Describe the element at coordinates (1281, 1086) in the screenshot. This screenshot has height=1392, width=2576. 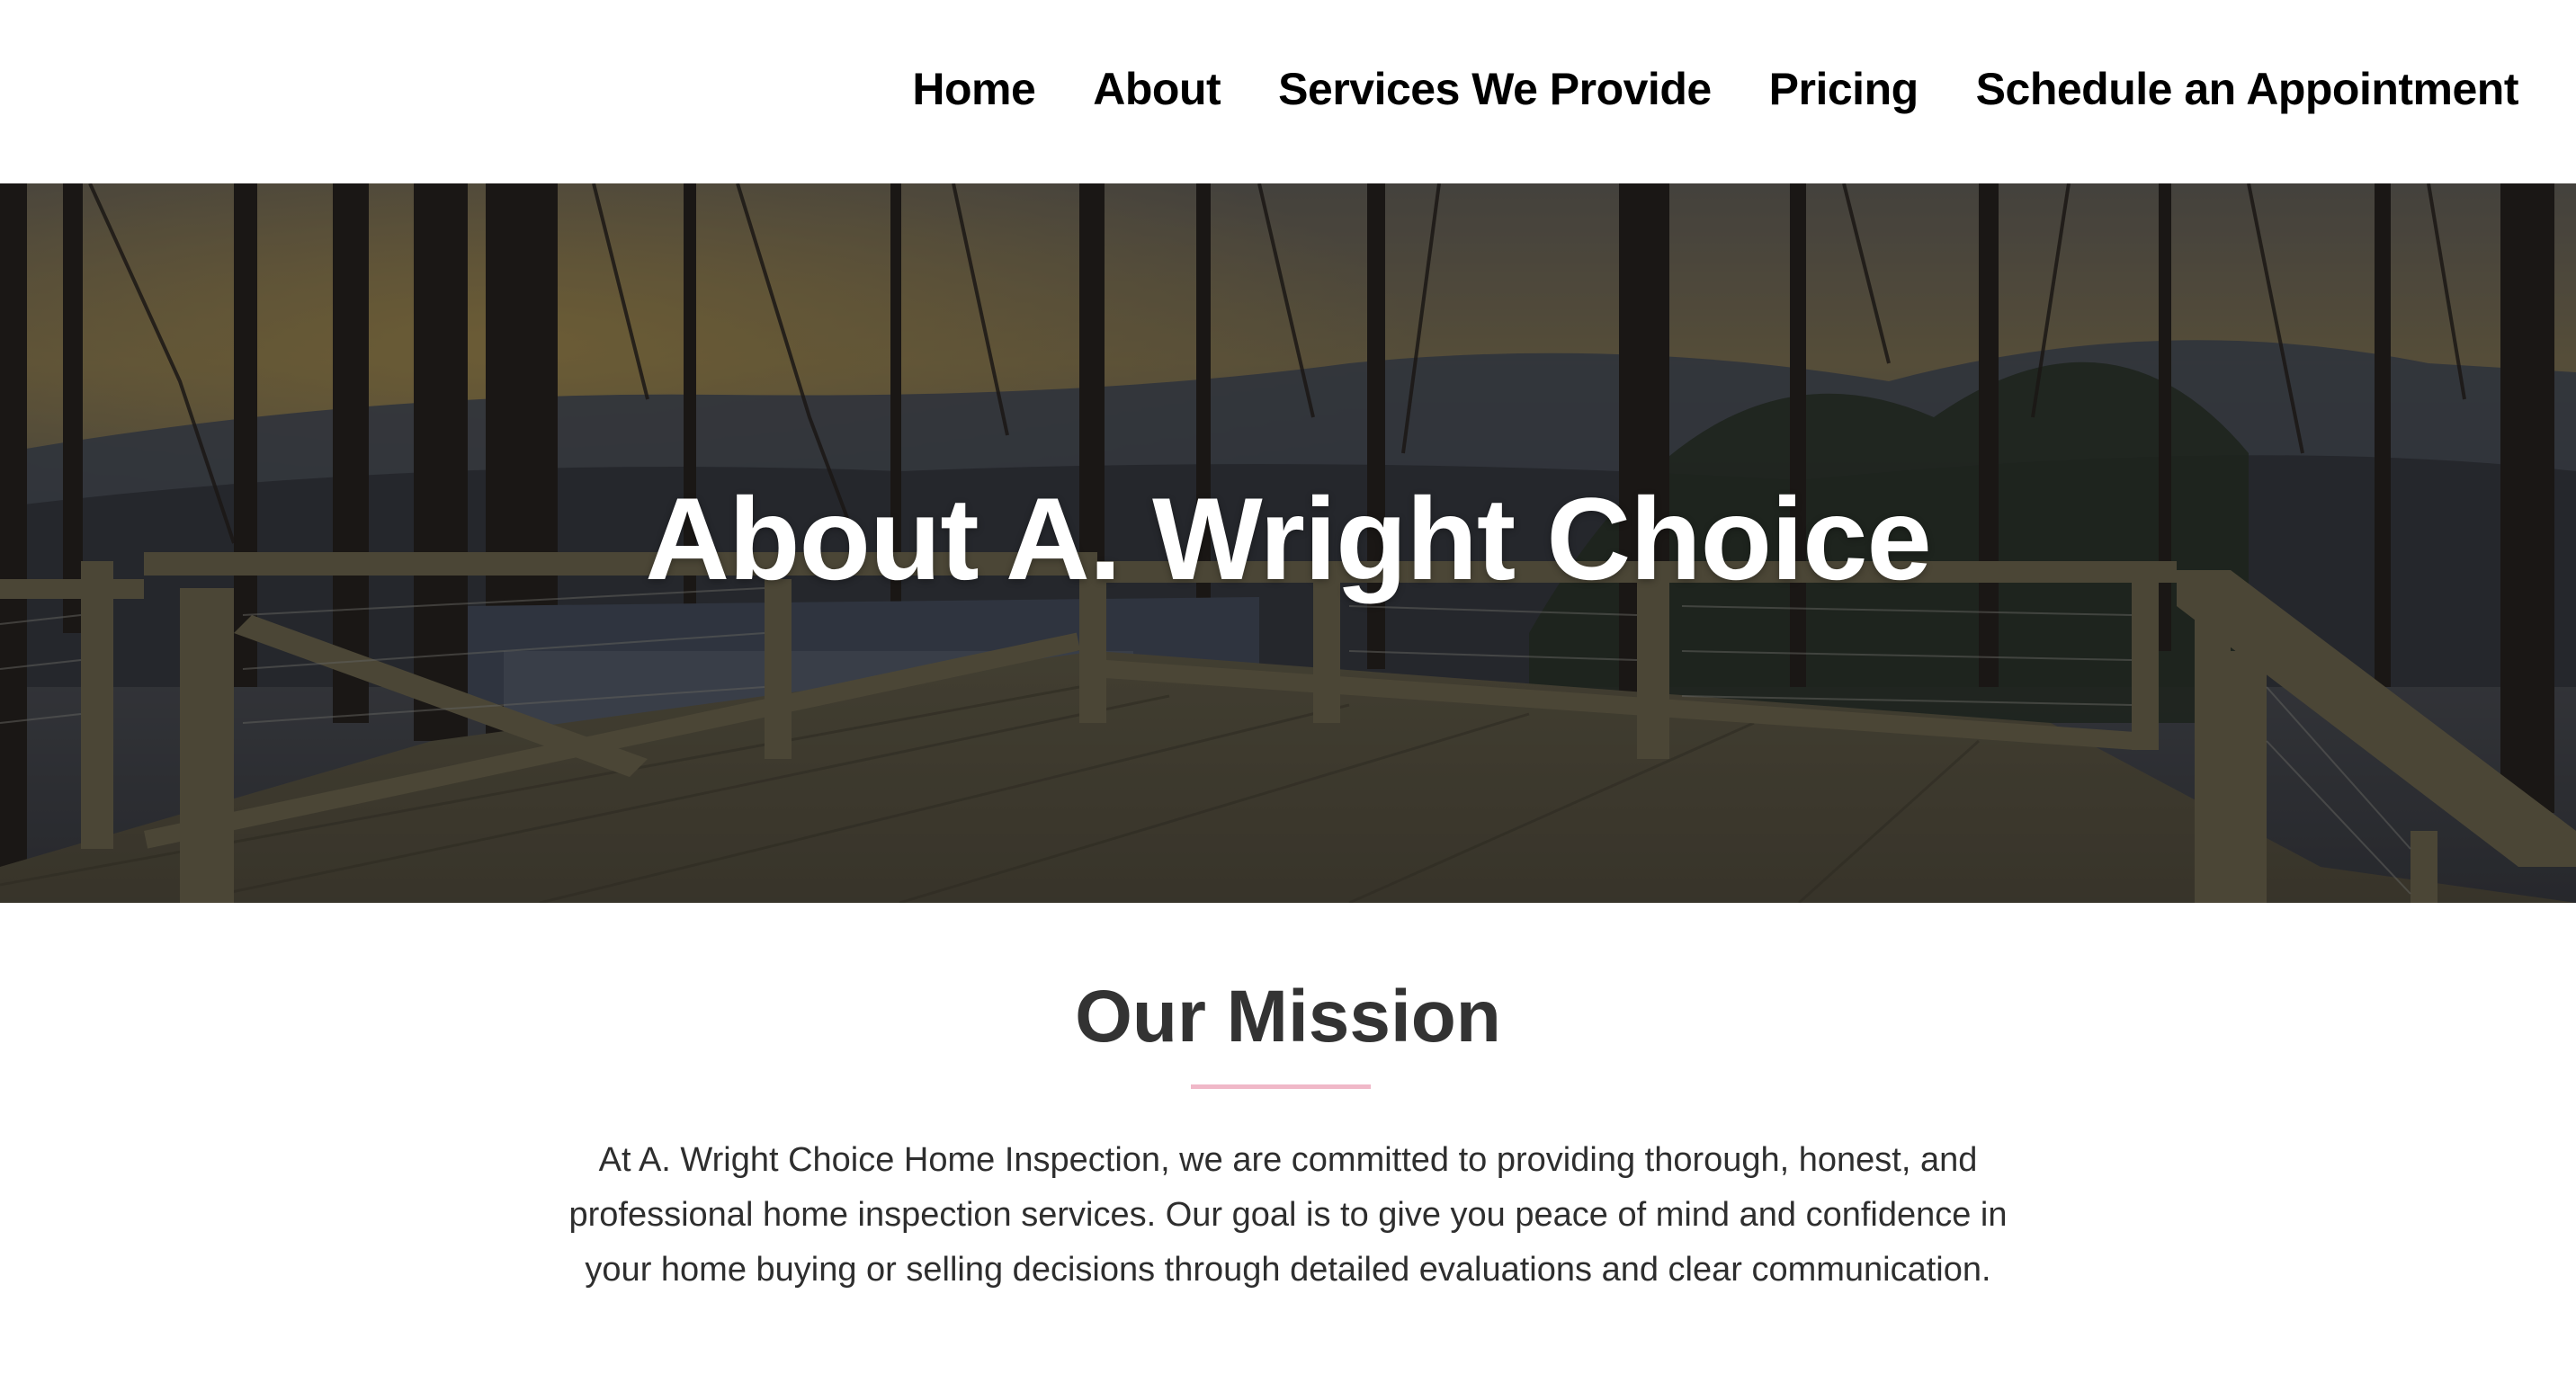
I see `mission-divider` at that location.